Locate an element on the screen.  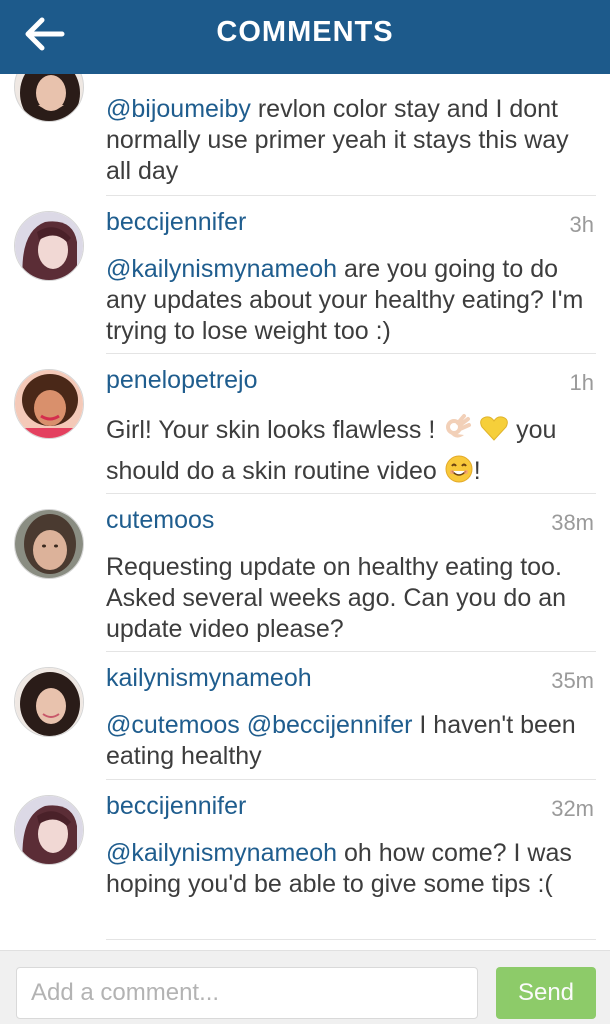
comment-username: penelopetrejo is located at coordinates (182, 380).